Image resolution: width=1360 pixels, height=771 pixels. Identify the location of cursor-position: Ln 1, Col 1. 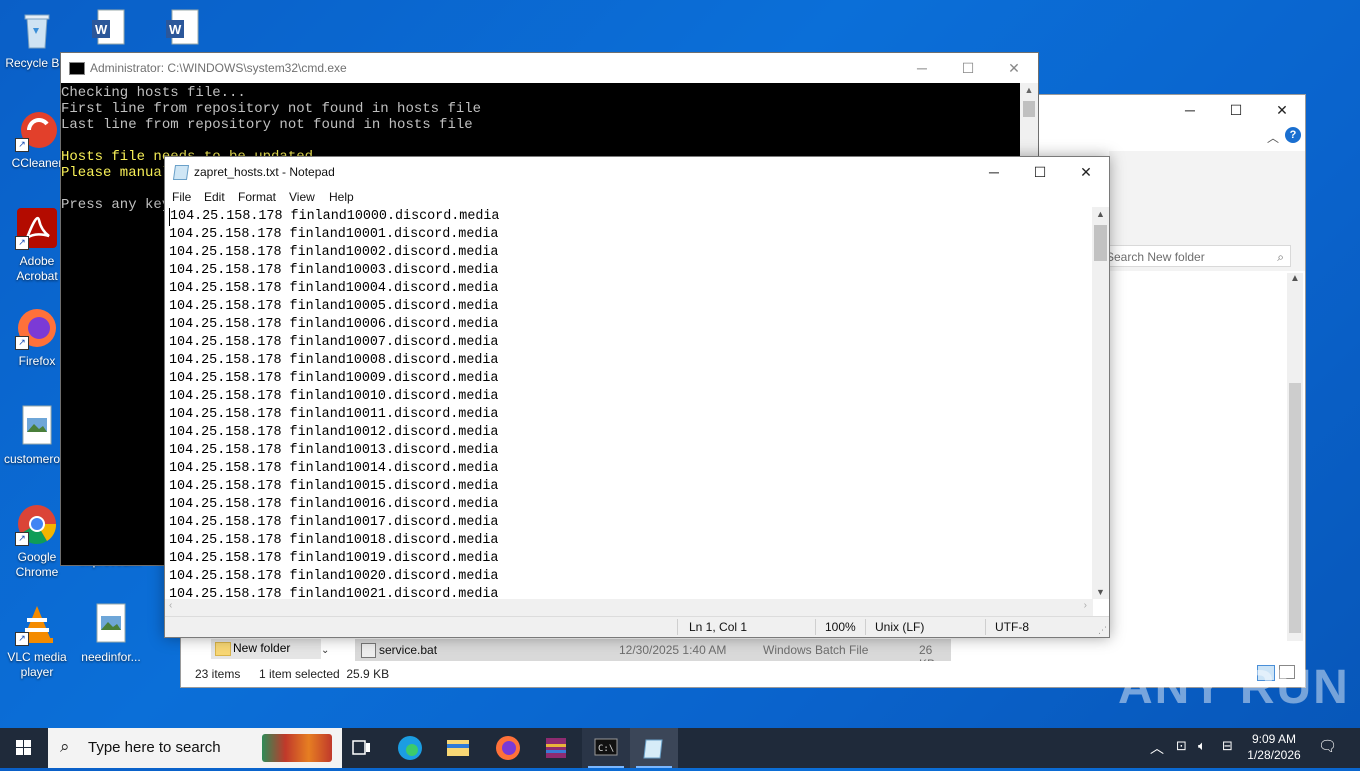
(718, 627).